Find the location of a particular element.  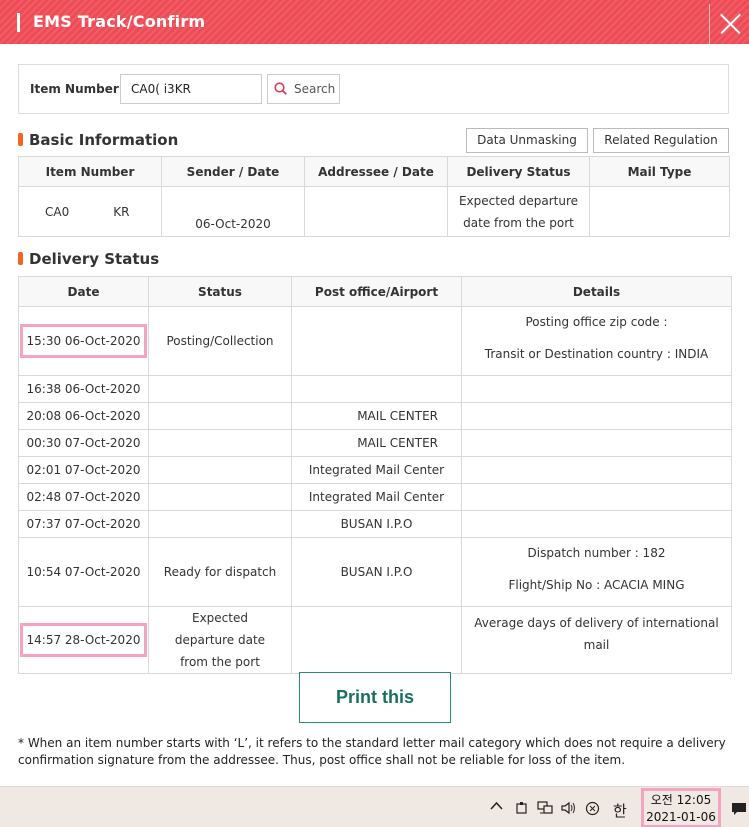

table-row: 20:08 06-Oct-2020 MAIL CENTER is located at coordinates (375, 416).